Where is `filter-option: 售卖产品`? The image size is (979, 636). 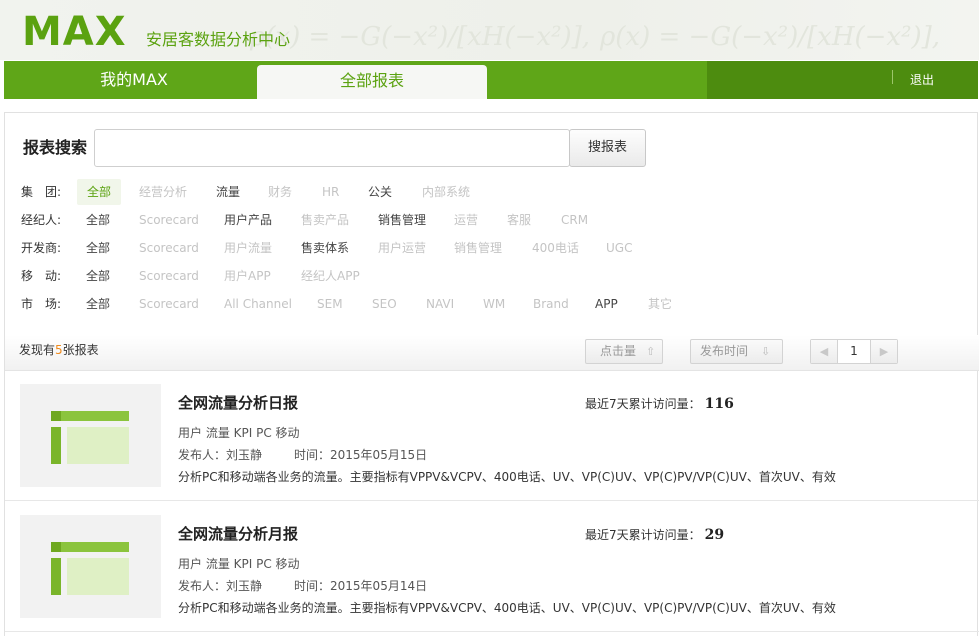
filter-option: 售卖产品 is located at coordinates (325, 220).